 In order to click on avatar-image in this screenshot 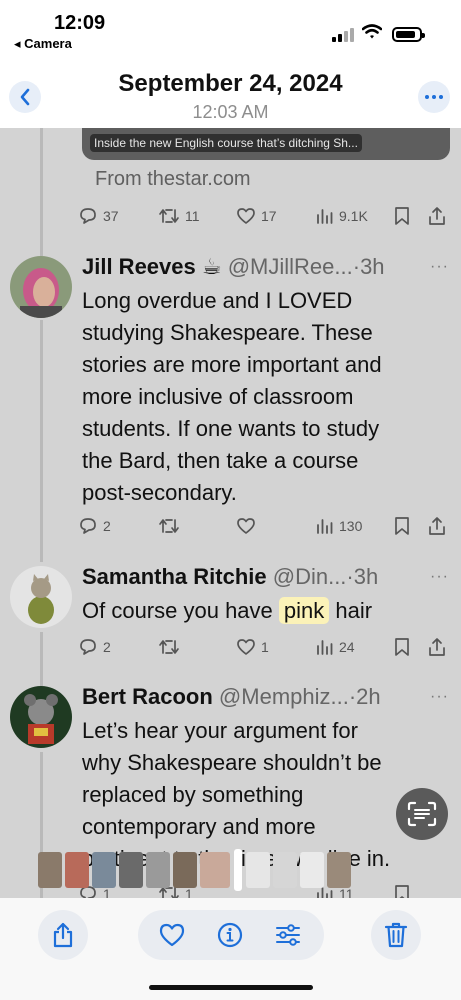, I will do `click(41, 597)`.